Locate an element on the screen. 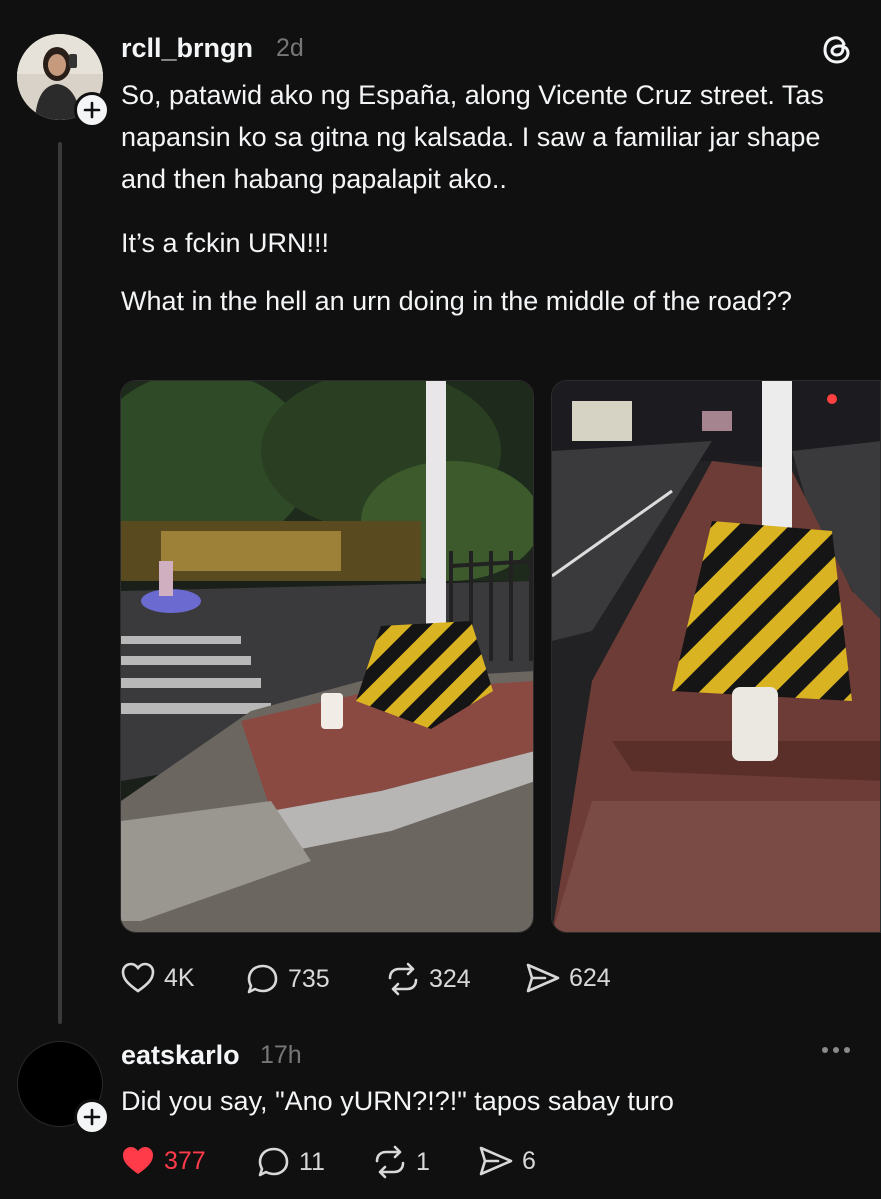  reply-like-button: 377 is located at coordinates (163, 1161).